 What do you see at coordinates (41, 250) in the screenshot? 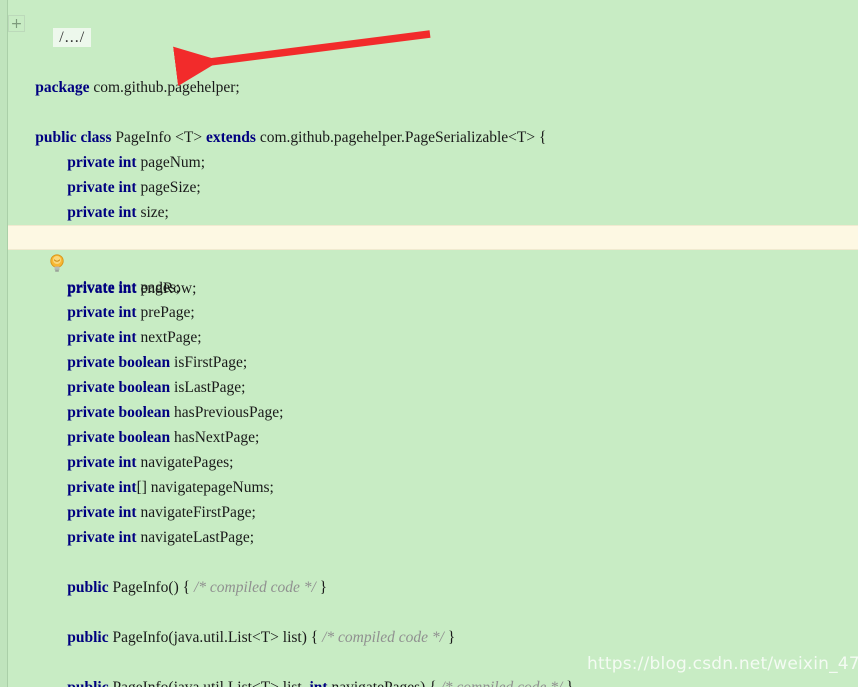
I see `intention-lightbulb-icon` at bounding box center [41, 250].